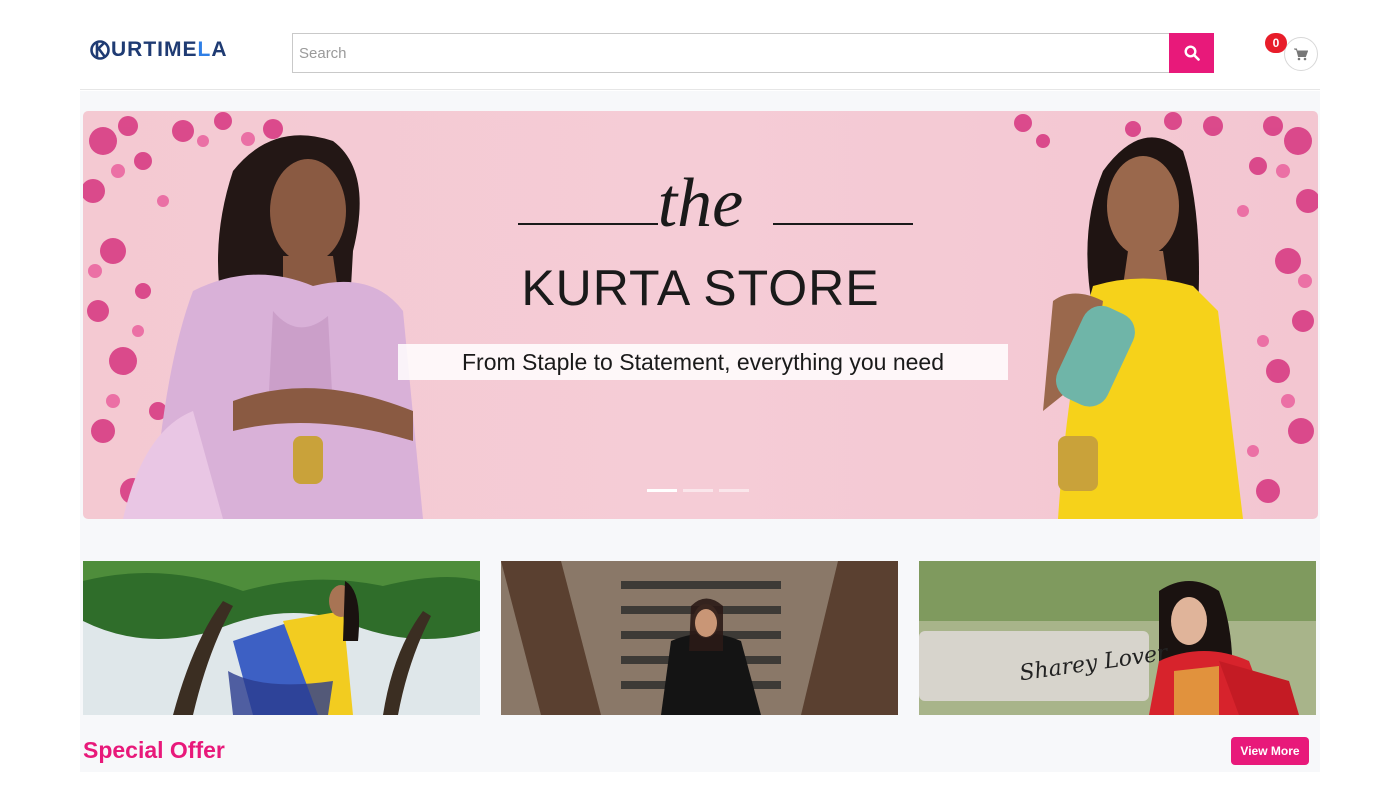 The height and width of the screenshot is (800, 1400). What do you see at coordinates (219, 49) in the screenshot?
I see `logo-text-4: A` at bounding box center [219, 49].